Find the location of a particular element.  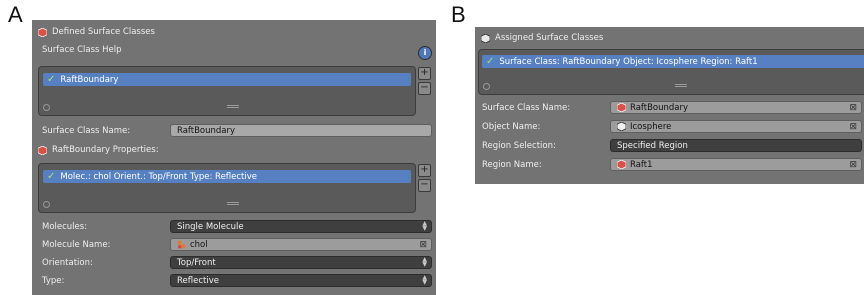

add-button: + is located at coordinates (424, 73).